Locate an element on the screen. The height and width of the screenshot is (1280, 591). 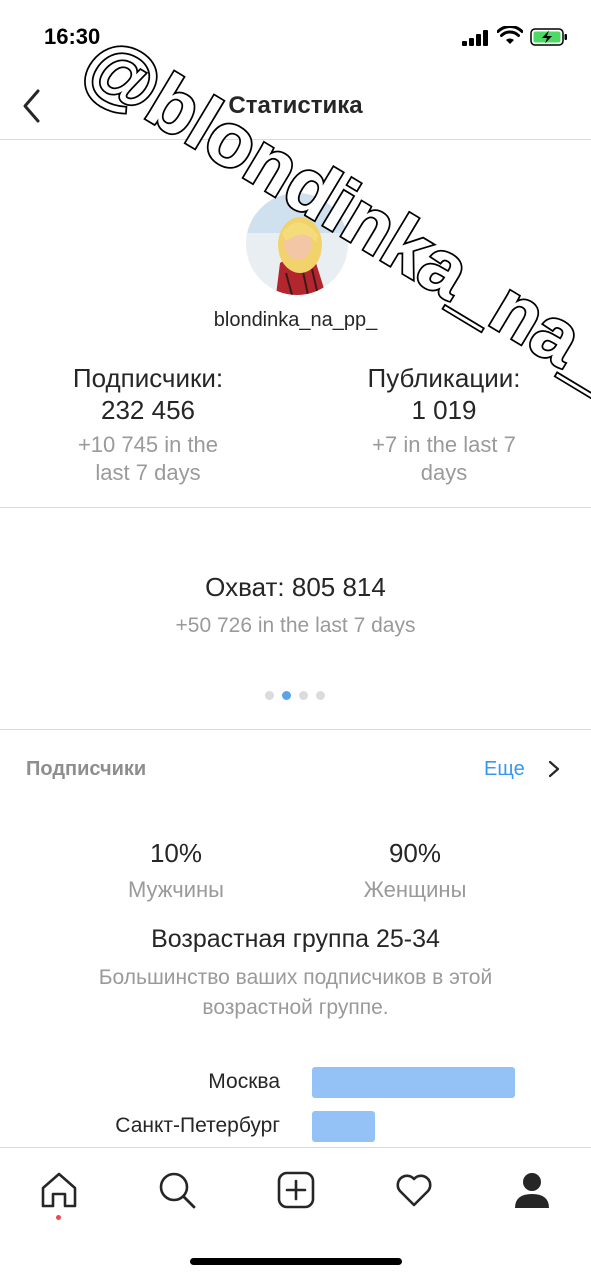
posts-stat: Публикации: 1 019 +7 in the last 7 days is located at coordinates (443, 425).